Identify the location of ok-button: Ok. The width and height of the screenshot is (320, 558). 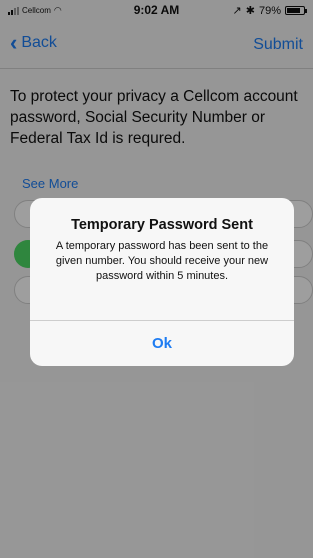
(162, 343).